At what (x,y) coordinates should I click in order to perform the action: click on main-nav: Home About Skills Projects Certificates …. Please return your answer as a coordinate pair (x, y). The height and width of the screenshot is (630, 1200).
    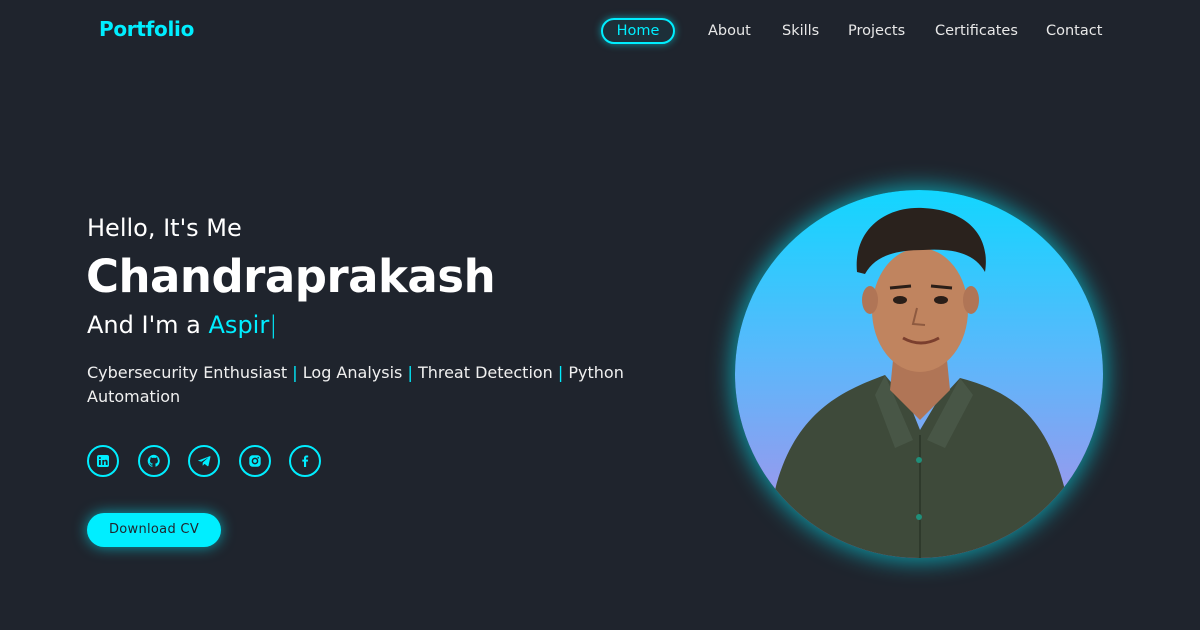
    Looking at the image, I should click on (600, 31).